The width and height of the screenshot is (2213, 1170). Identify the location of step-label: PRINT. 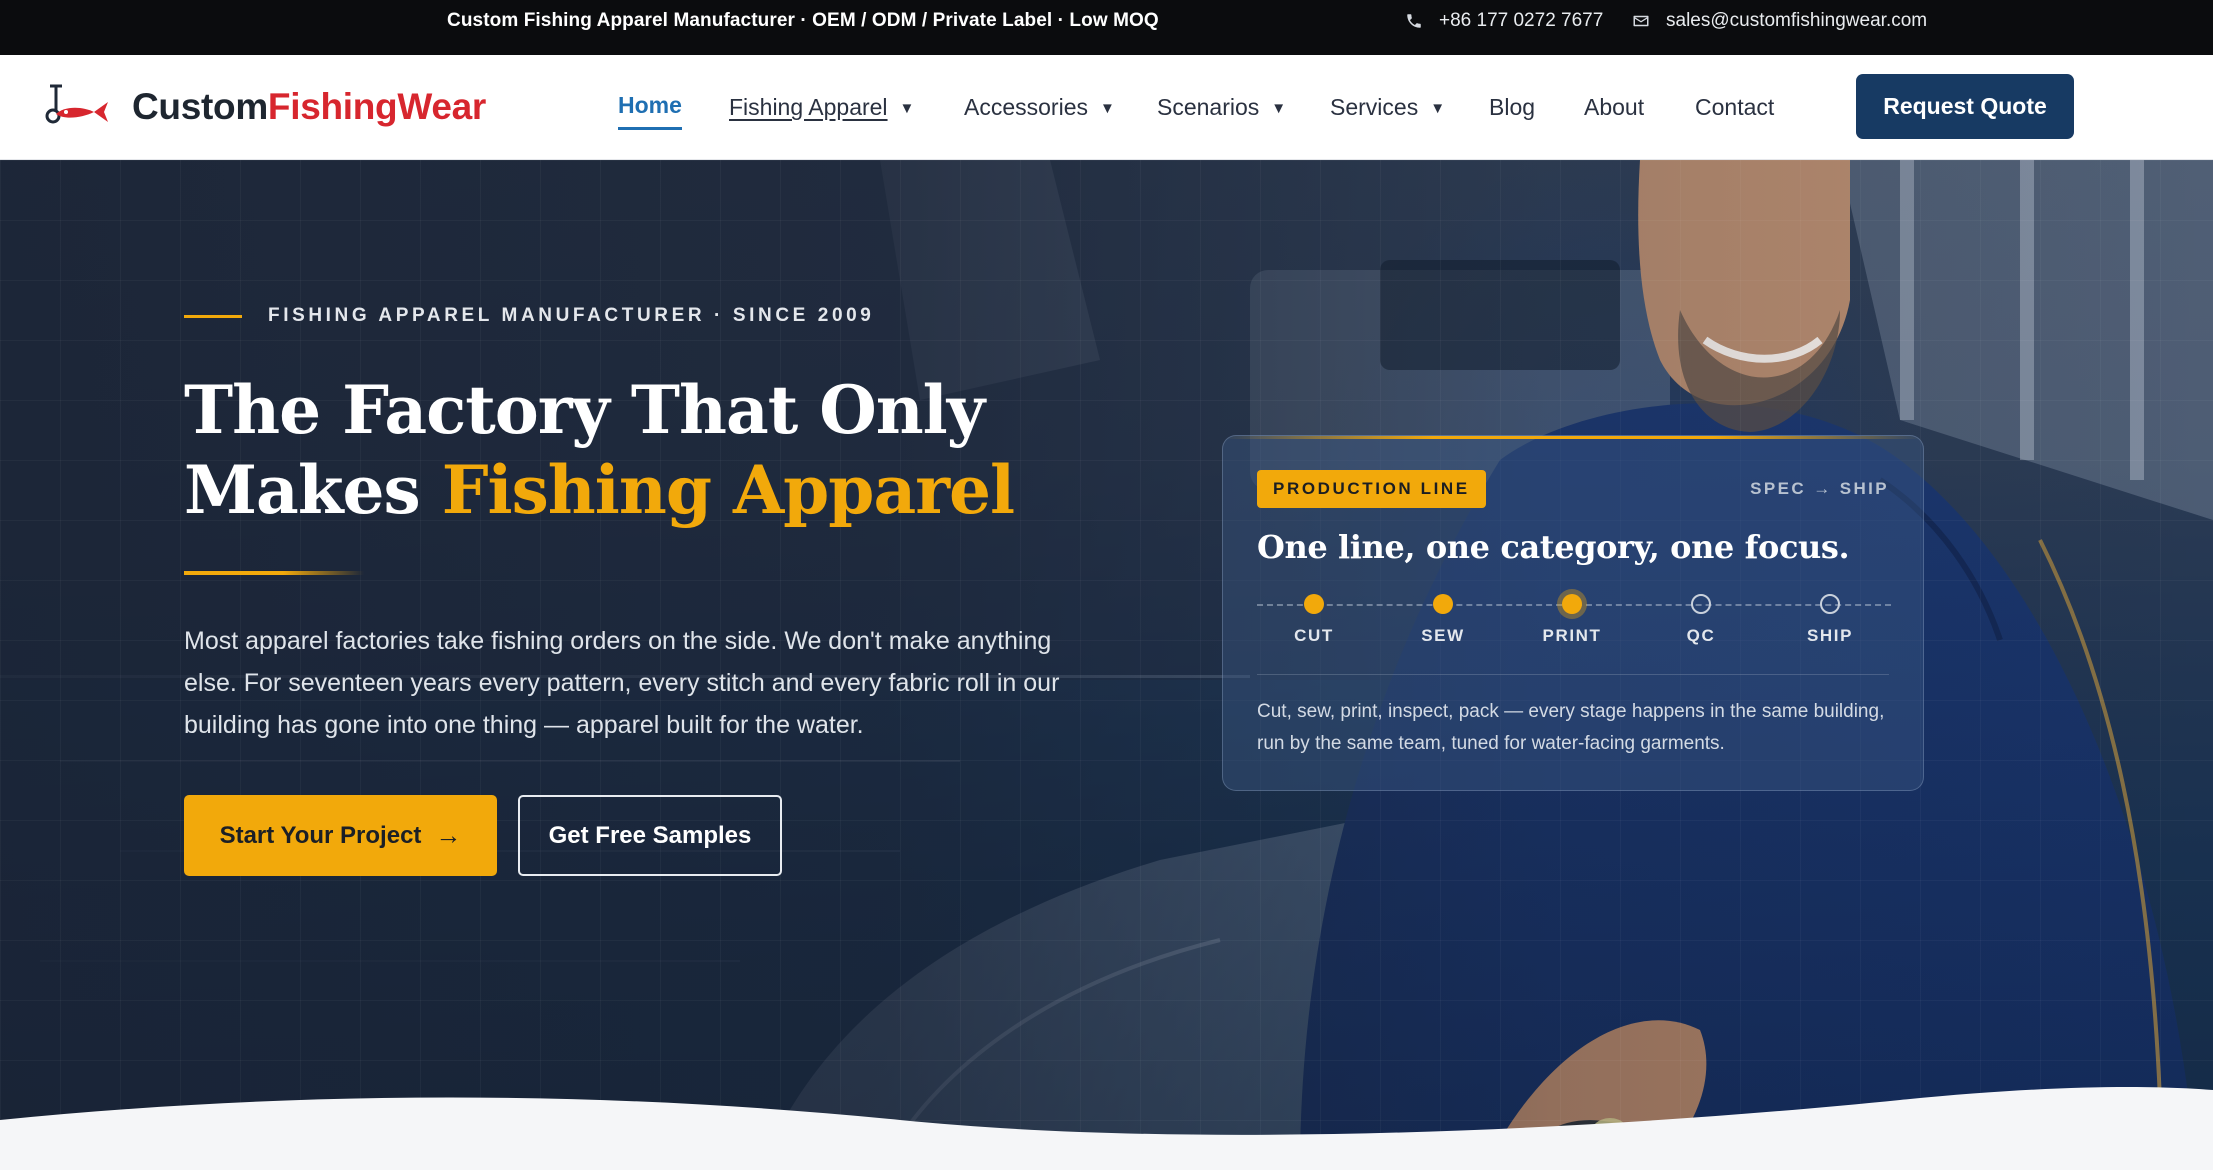
(1572, 635).